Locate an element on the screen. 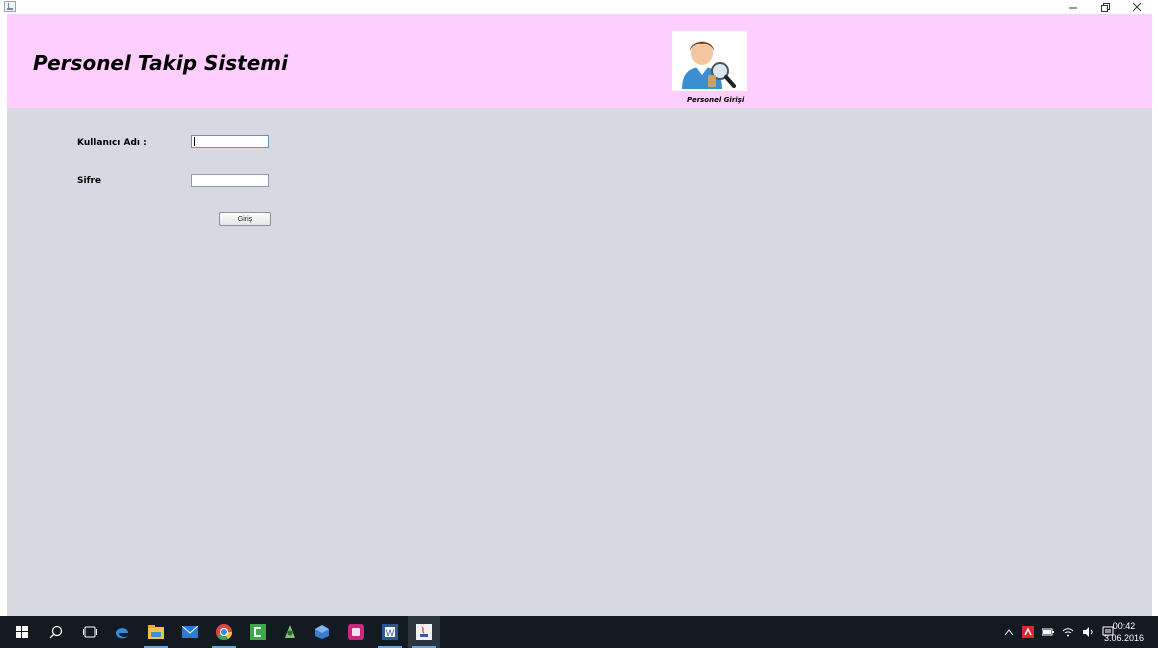 The image size is (1158, 648). taskbar-clock: 00:42 3.06.2016 is located at coordinates (1124, 632).